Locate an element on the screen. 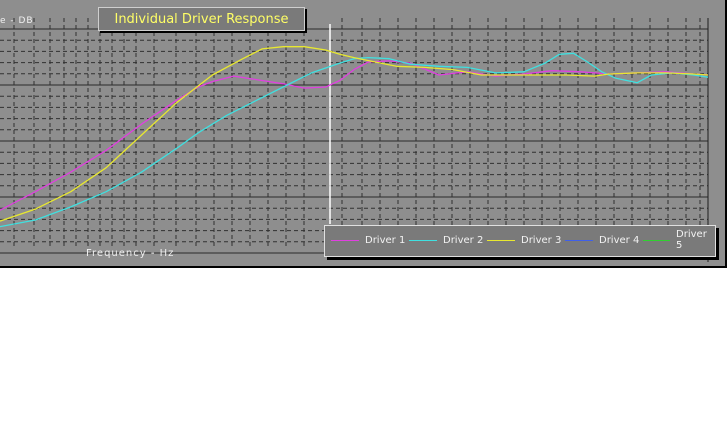  legend-label-2: Driver 2 is located at coordinates (463, 240).